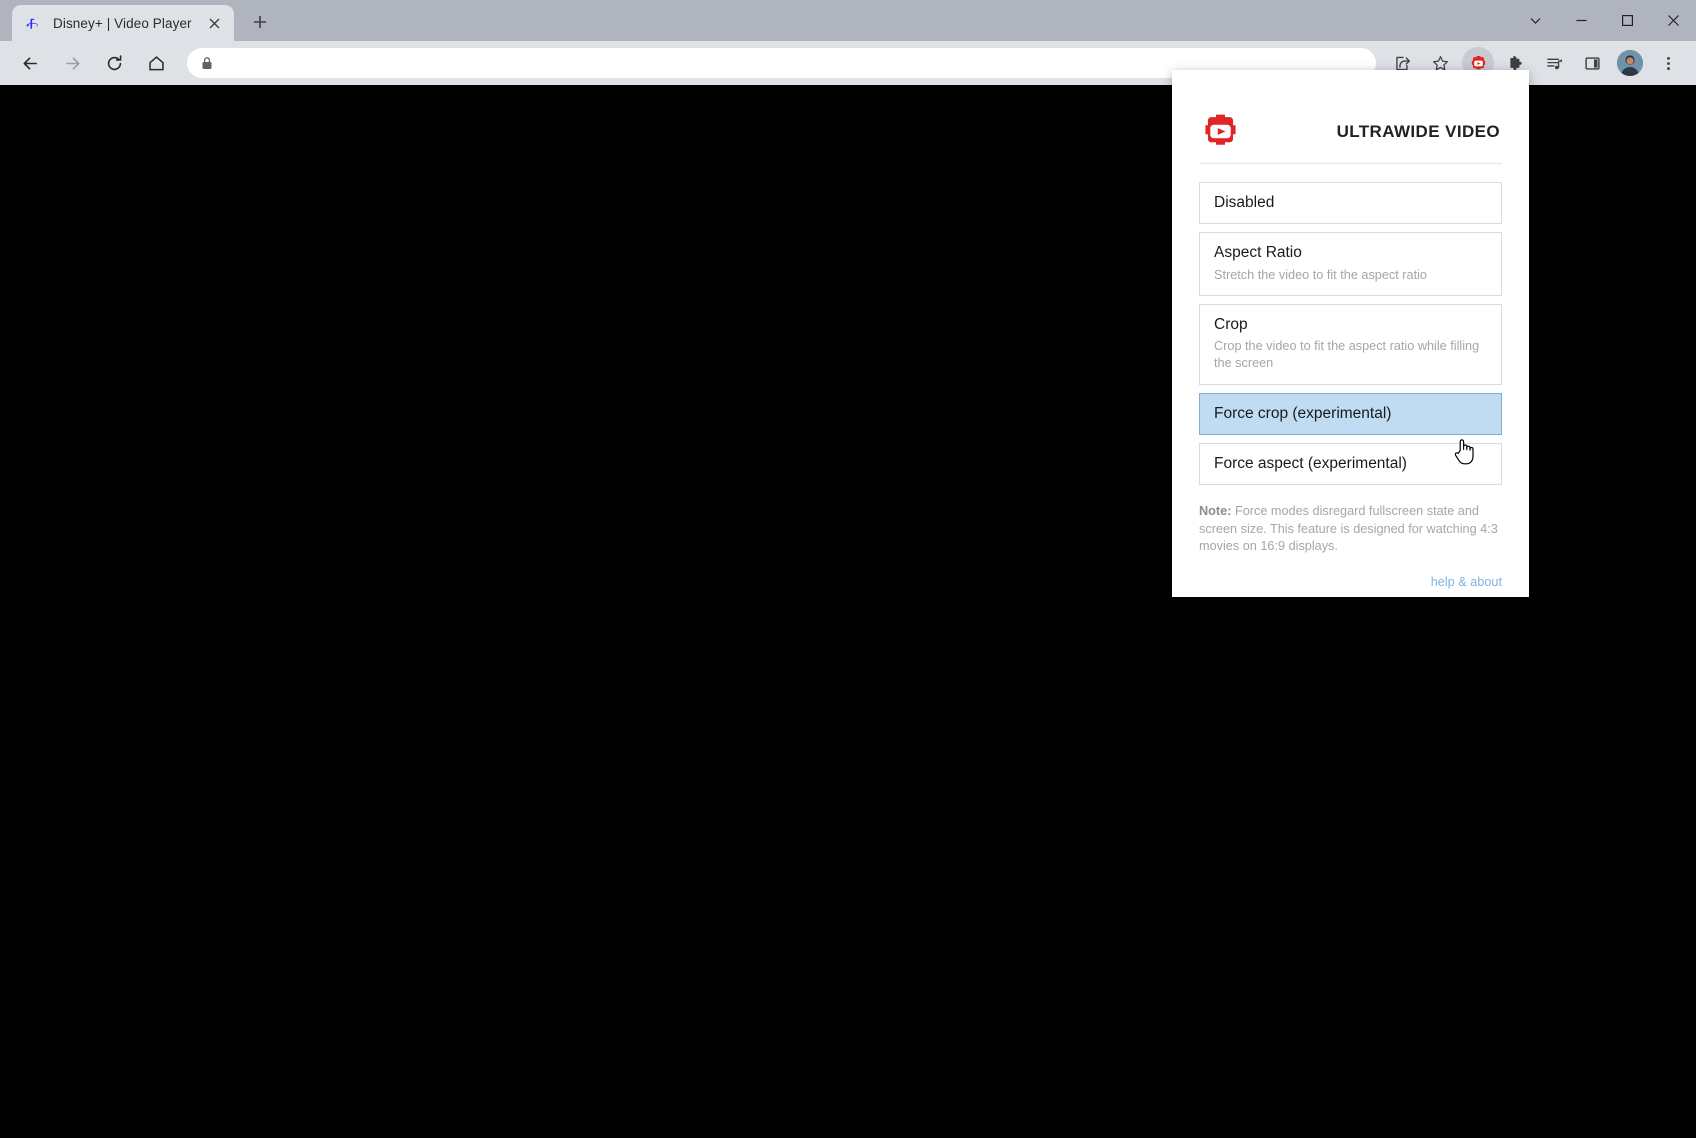 This screenshot has height=1138, width=1696. I want to click on side-panel-icon, so click(1592, 63).